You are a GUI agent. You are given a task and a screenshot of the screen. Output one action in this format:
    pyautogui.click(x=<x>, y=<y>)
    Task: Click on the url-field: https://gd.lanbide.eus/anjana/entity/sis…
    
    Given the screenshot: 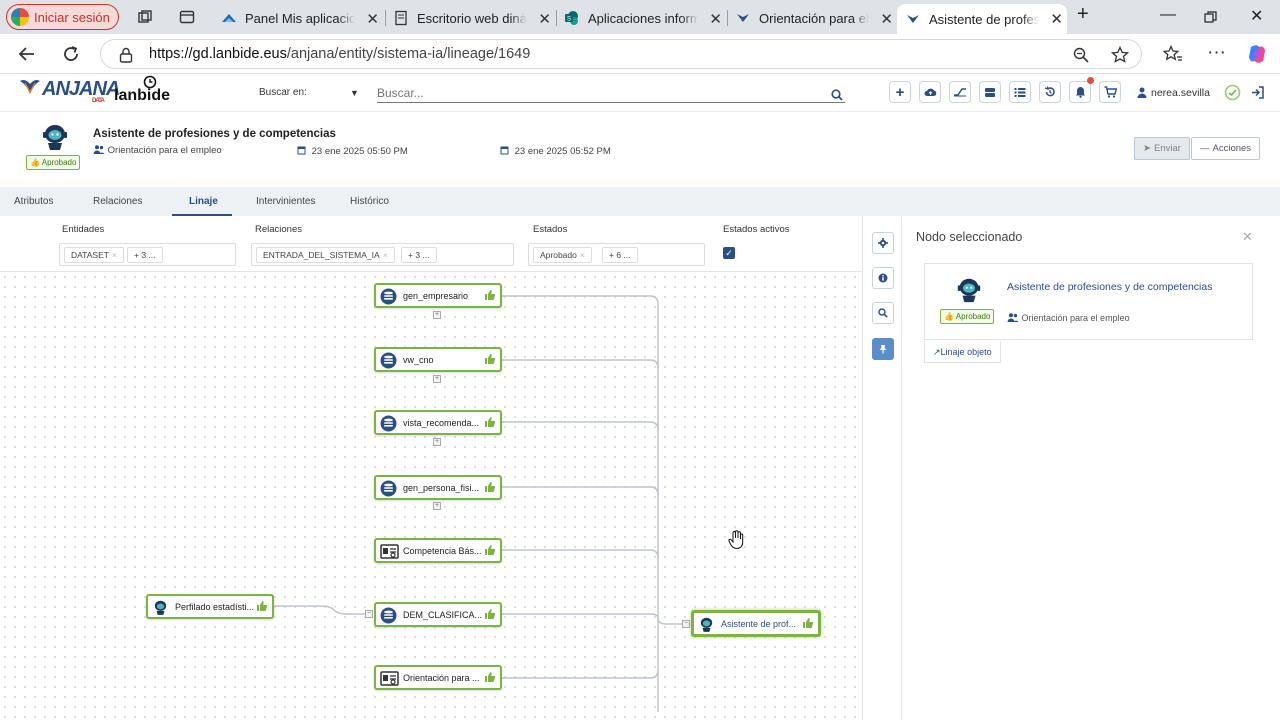 What is the action you would take?
    pyautogui.click(x=621, y=54)
    